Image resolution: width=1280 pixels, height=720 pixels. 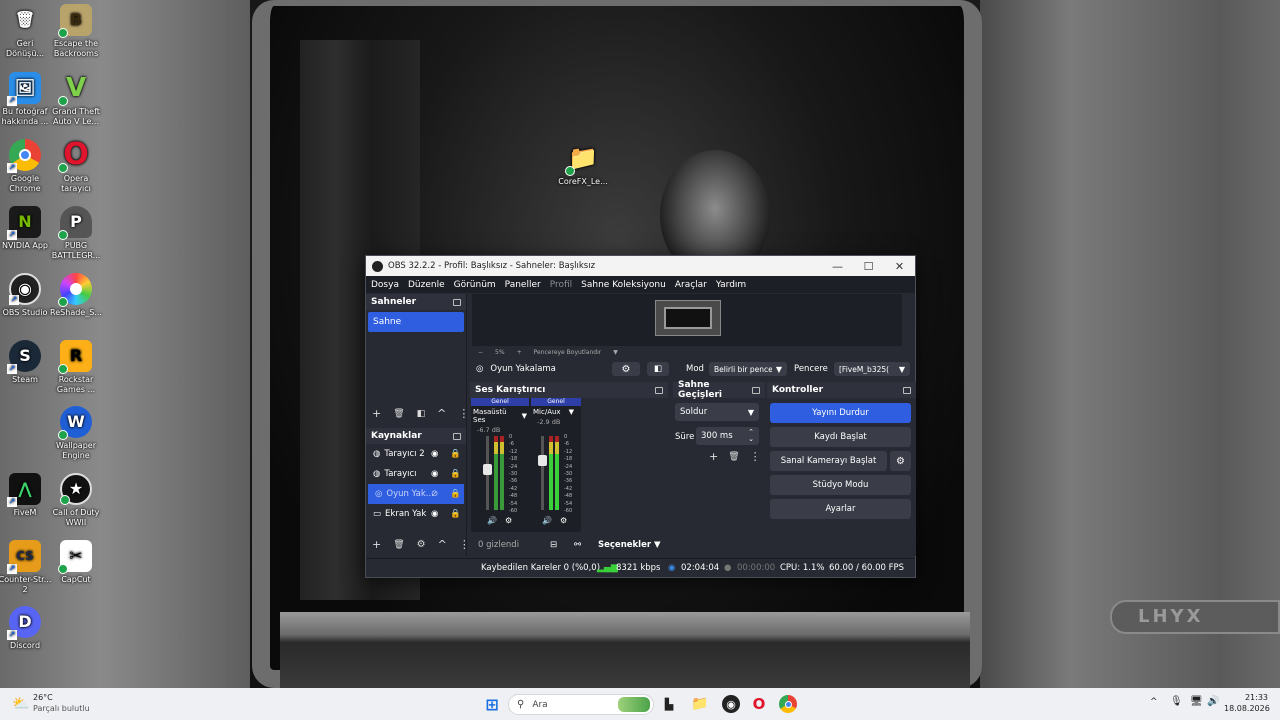 I want to click on taskbar-search: ⚲ Ara, so click(x=581, y=704).